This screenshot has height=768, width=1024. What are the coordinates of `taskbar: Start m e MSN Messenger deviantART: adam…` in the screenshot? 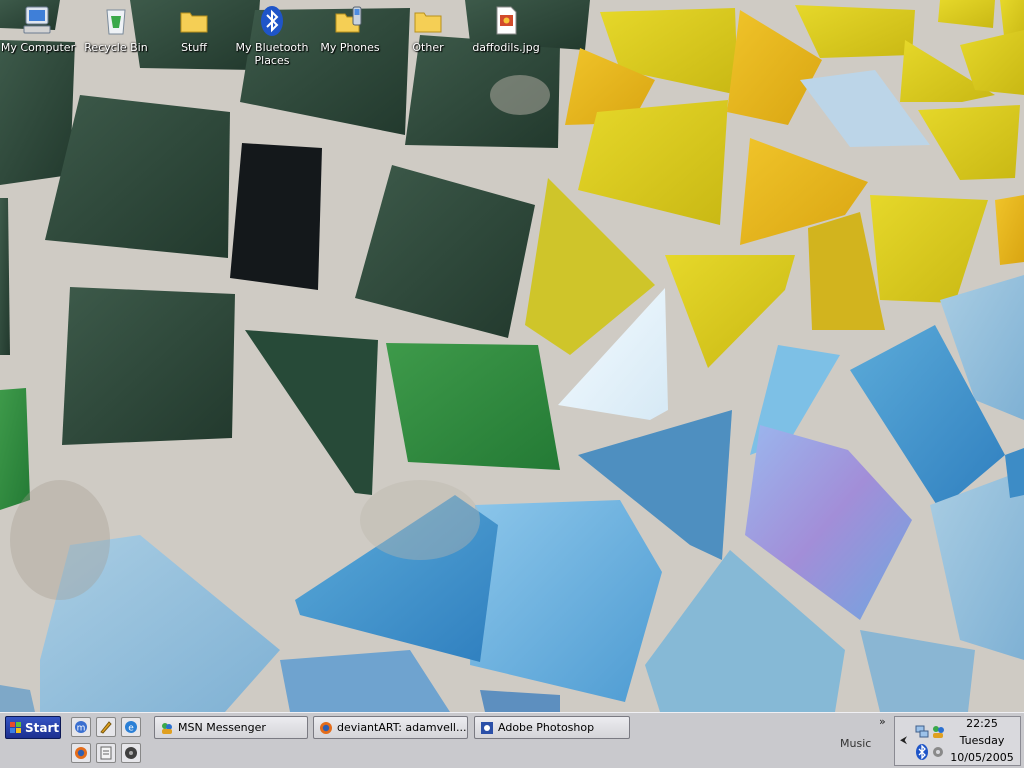 It's located at (512, 740).